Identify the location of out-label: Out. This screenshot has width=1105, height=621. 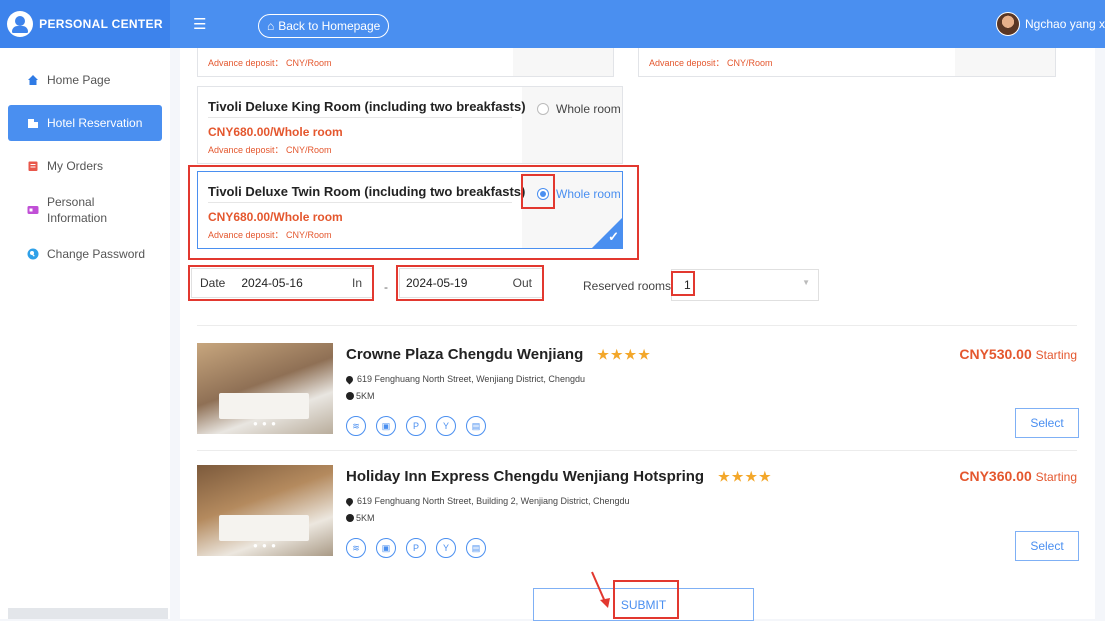
(522, 283).